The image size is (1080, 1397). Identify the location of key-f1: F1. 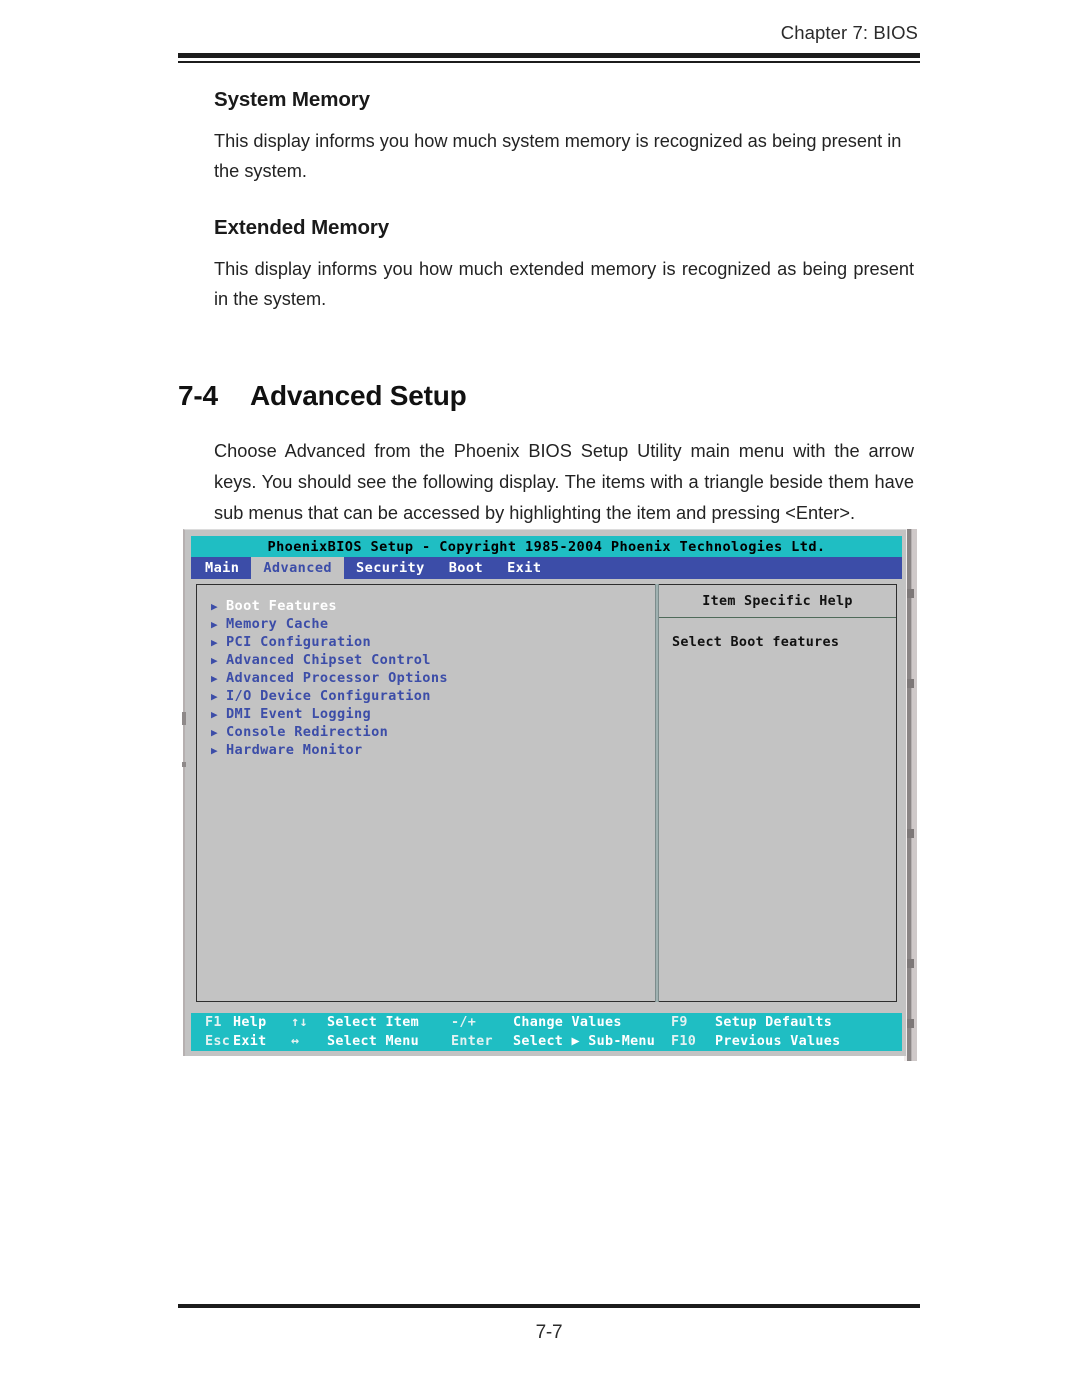
(219, 1022).